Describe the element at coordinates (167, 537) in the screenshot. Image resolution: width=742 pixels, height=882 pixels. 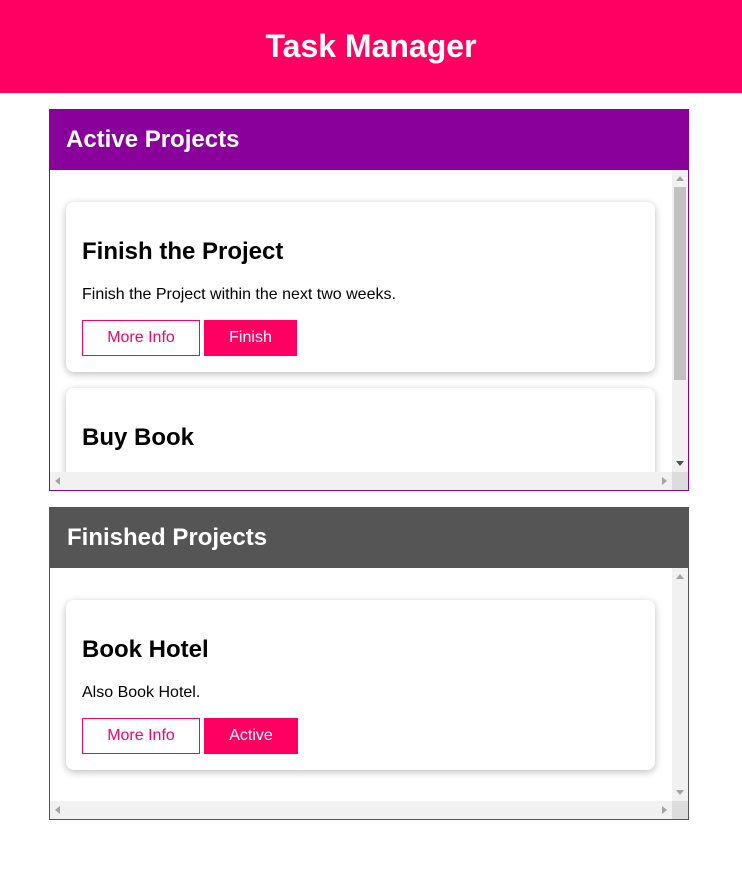
I see `section-title: Finished Projects` at that location.